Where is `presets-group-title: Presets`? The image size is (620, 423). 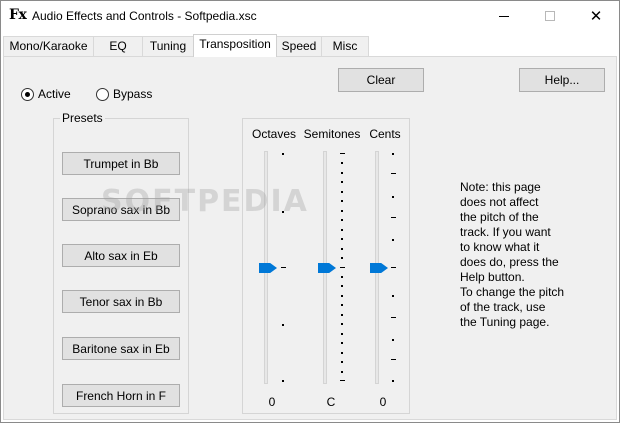
presets-group-title: Presets is located at coordinates (82, 118).